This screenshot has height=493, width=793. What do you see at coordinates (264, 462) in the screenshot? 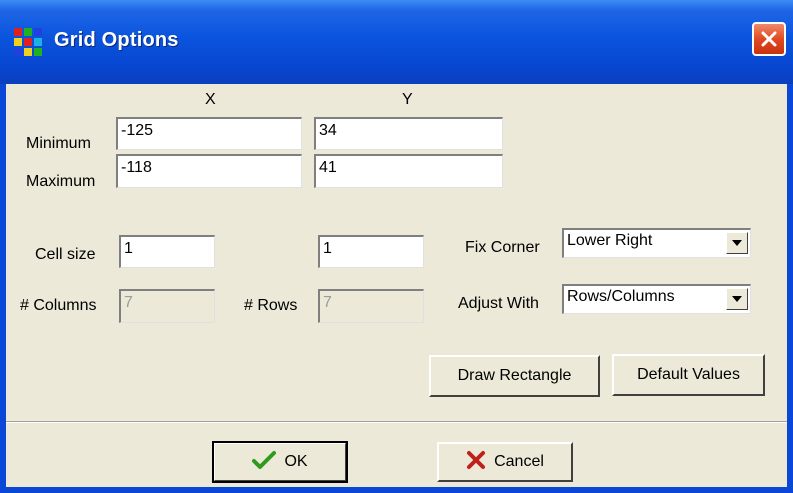
I see `checkmark-icon` at bounding box center [264, 462].